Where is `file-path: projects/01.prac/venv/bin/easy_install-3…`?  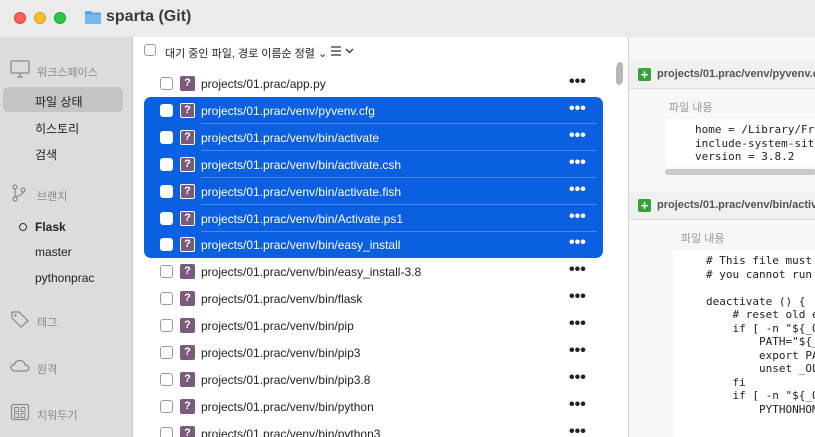 file-path: projects/01.prac/venv/bin/easy_install-3… is located at coordinates (311, 272).